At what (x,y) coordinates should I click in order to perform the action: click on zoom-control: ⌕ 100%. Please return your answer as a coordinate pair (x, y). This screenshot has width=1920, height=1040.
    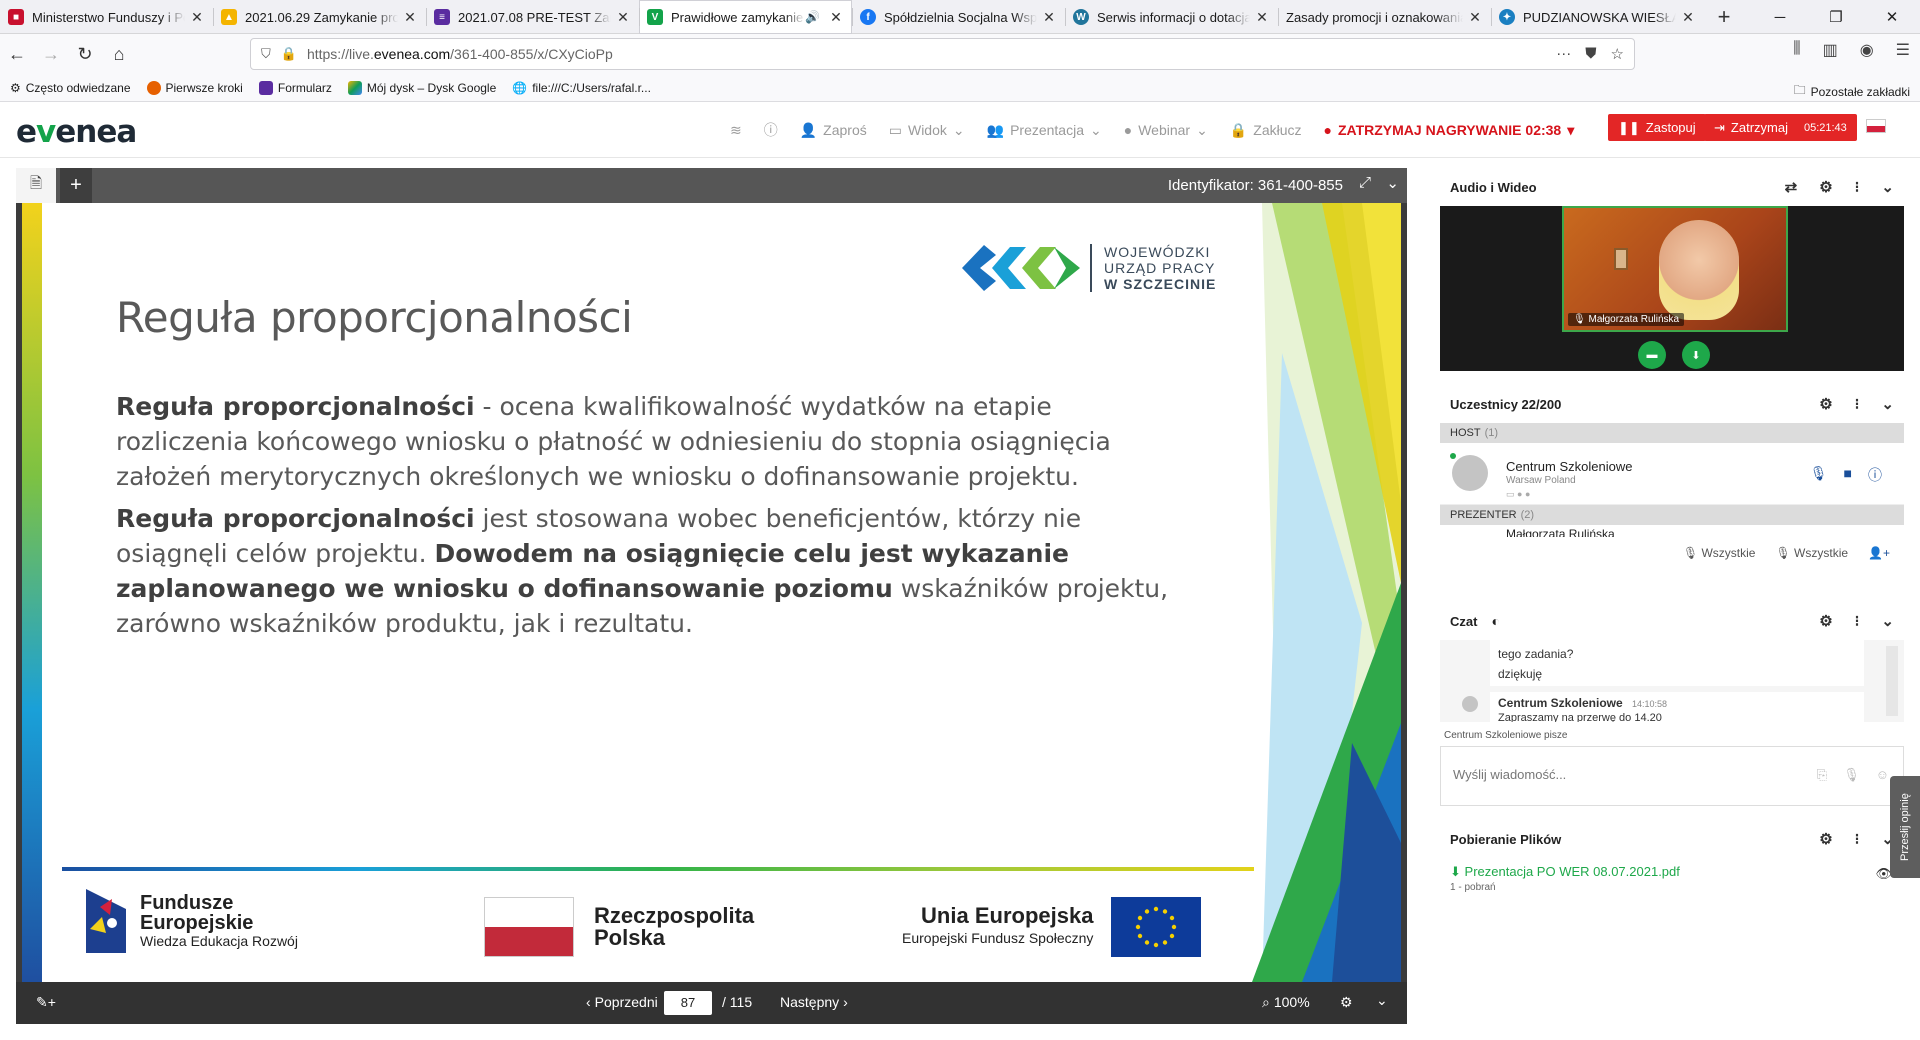
    Looking at the image, I should click on (1286, 1002).